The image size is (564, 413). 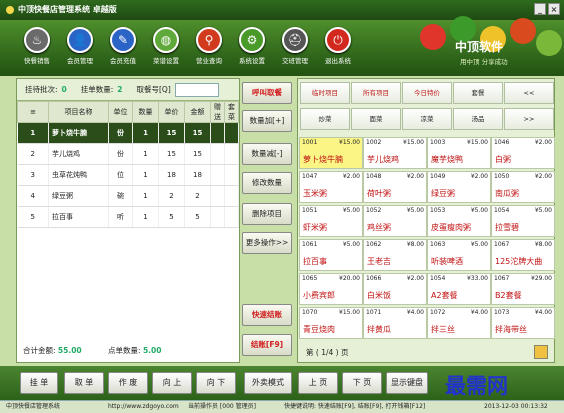 What do you see at coordinates (128, 112) in the screenshot?
I see `order-table-header: ≡ 项目名称 单位 数量 单价 金额 赠送 套菜` at bounding box center [128, 112].